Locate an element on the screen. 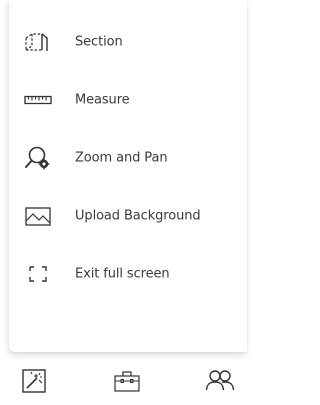 This screenshot has width=320, height=405. menu-item-label: Section is located at coordinates (99, 42).